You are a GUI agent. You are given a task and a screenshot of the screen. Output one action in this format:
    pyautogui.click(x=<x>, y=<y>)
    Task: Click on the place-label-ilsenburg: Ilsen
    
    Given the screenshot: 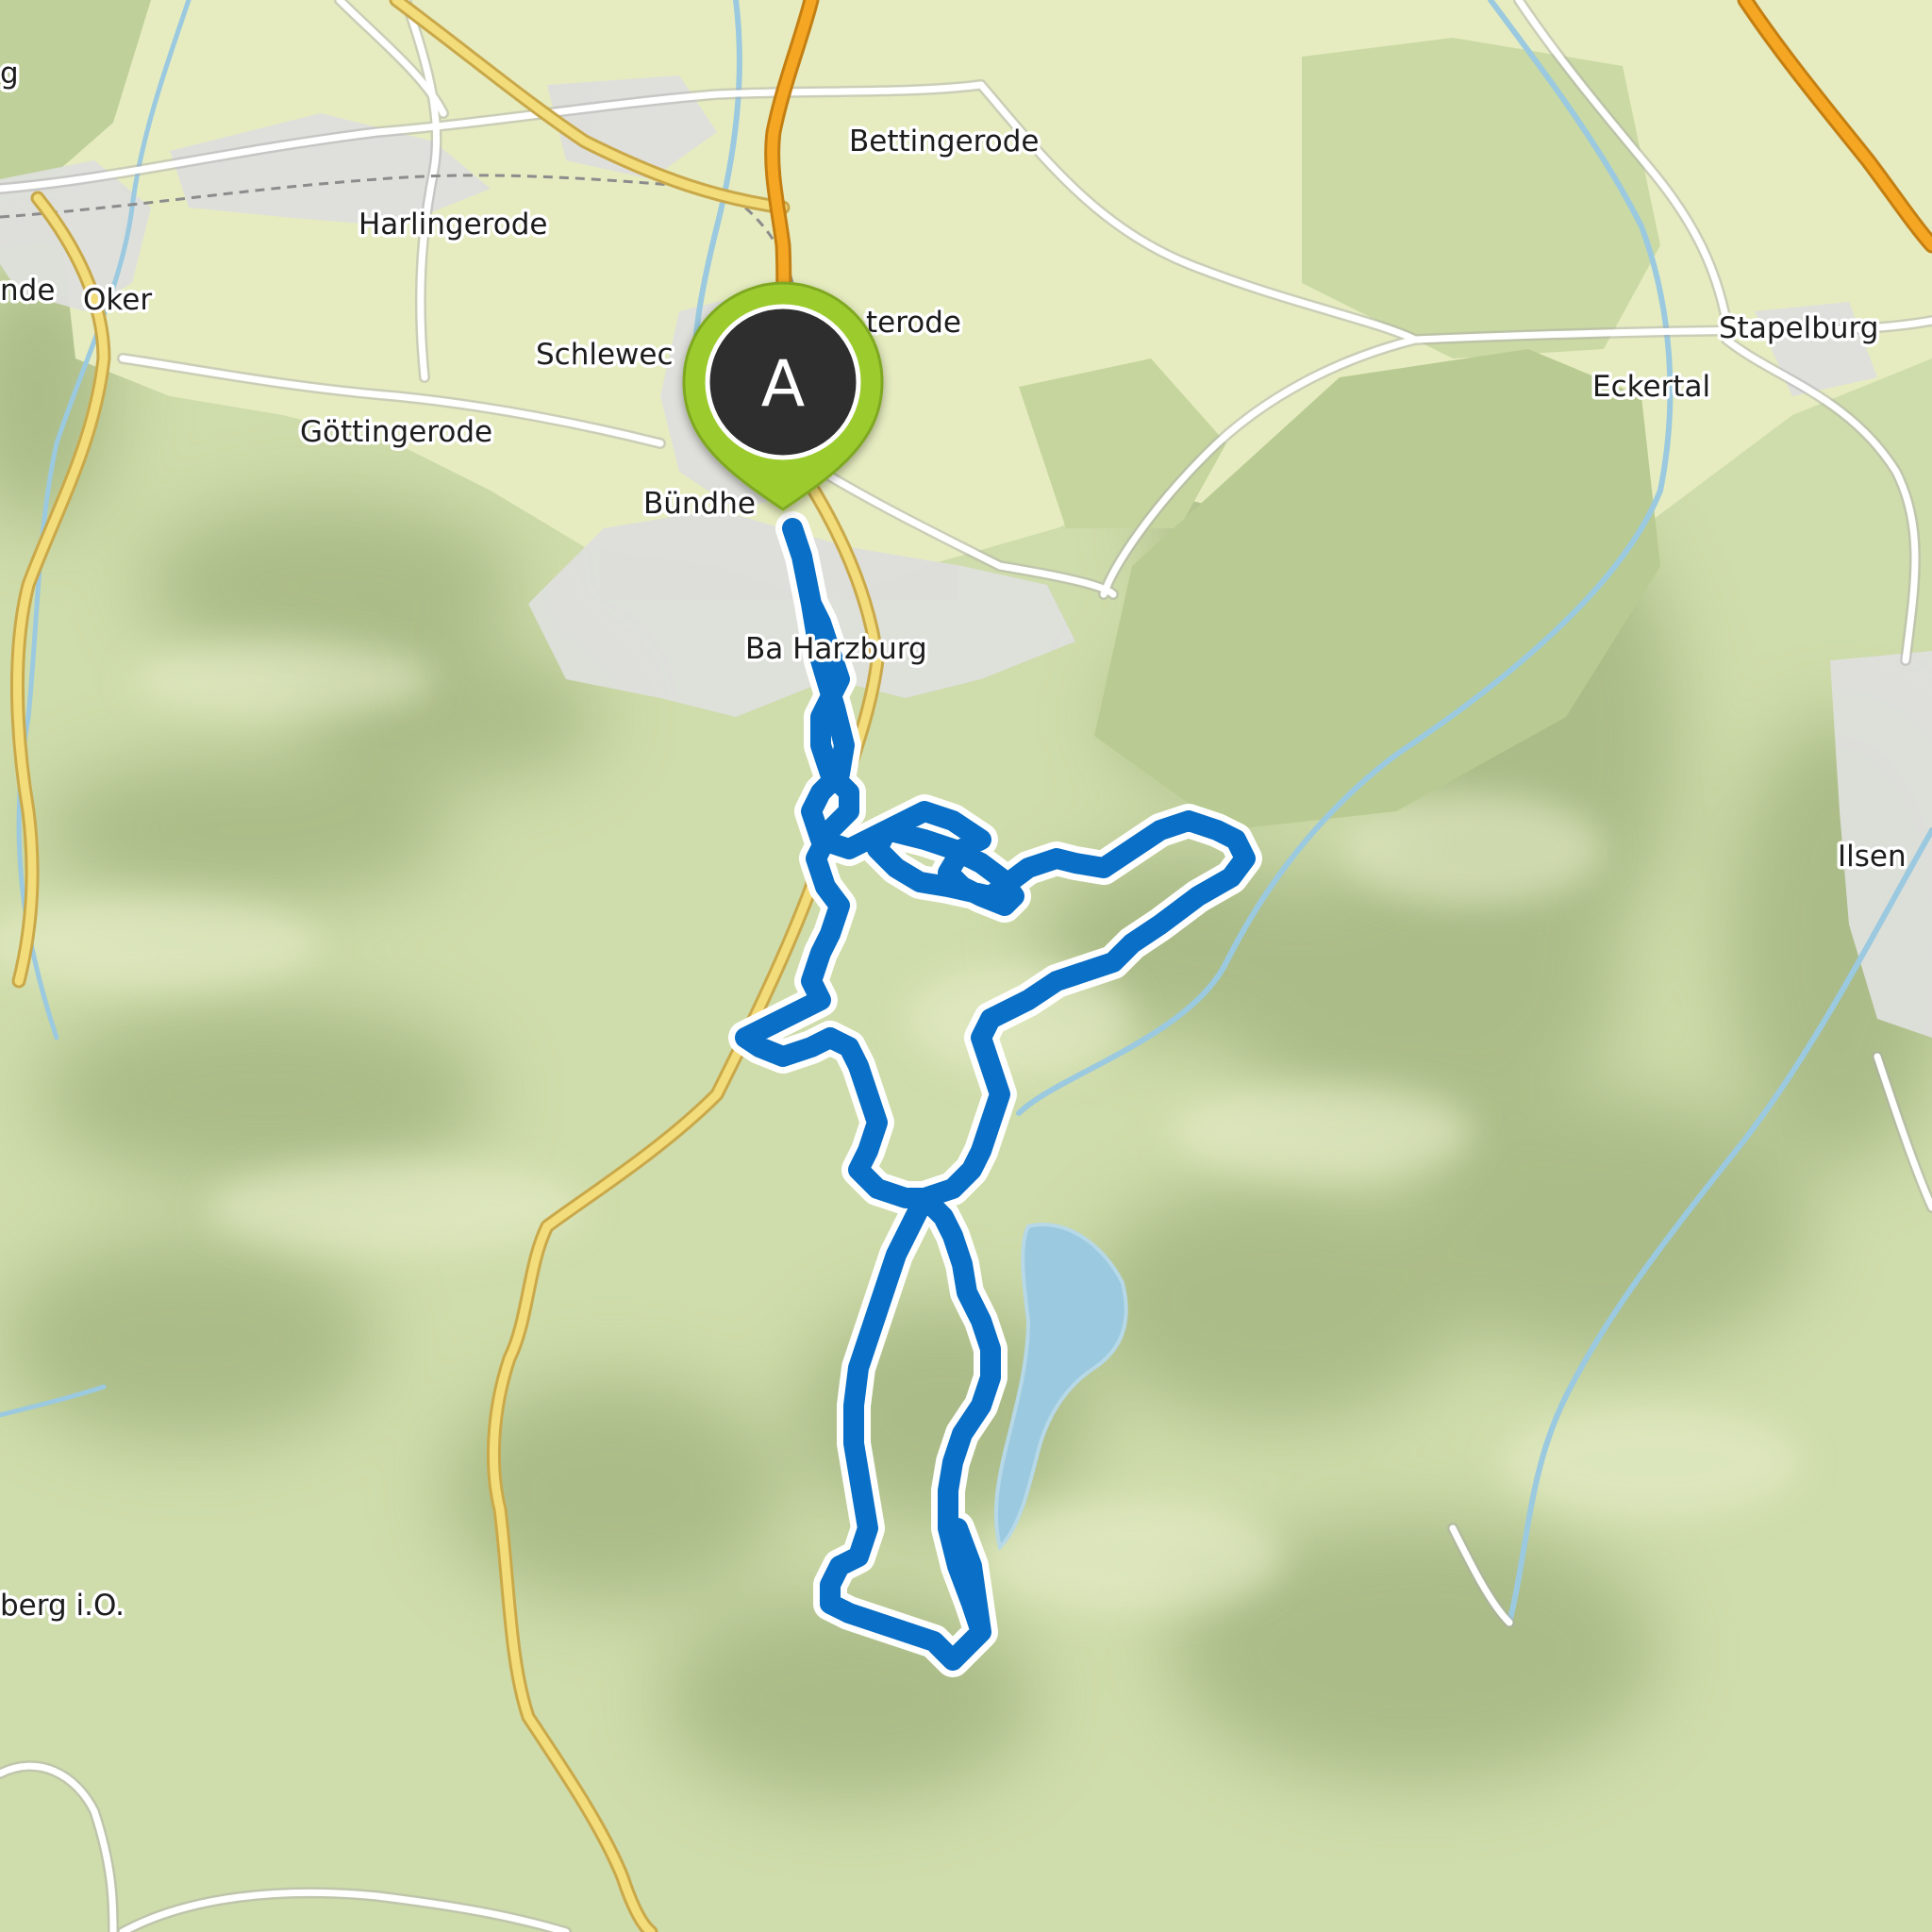 What is the action you would take?
    pyautogui.click(x=1873, y=857)
    